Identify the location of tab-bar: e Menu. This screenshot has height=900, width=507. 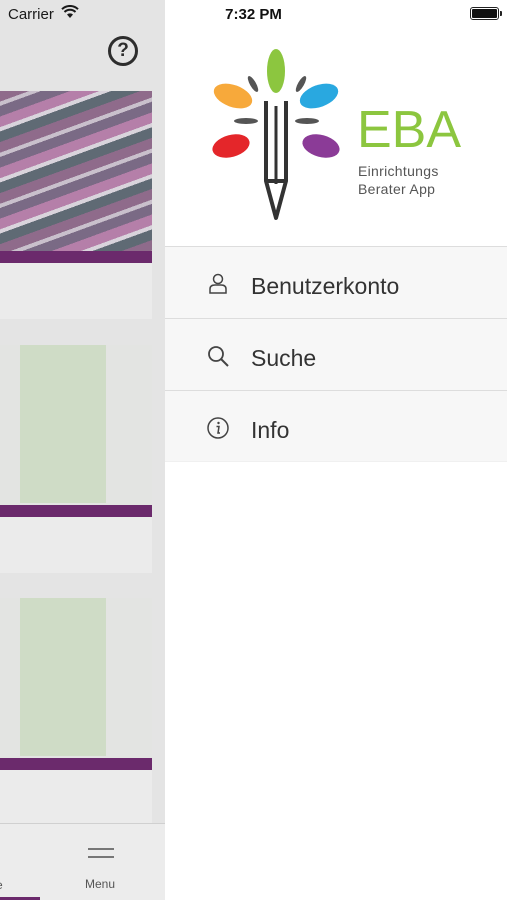
(82, 861).